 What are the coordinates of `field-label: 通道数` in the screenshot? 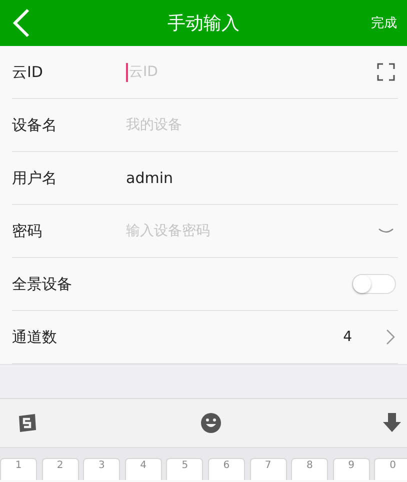 It's located at (34, 337).